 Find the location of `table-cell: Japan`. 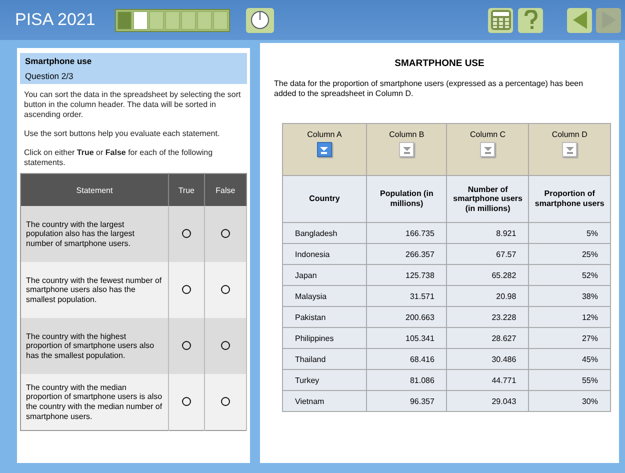

table-cell: Japan is located at coordinates (324, 275).